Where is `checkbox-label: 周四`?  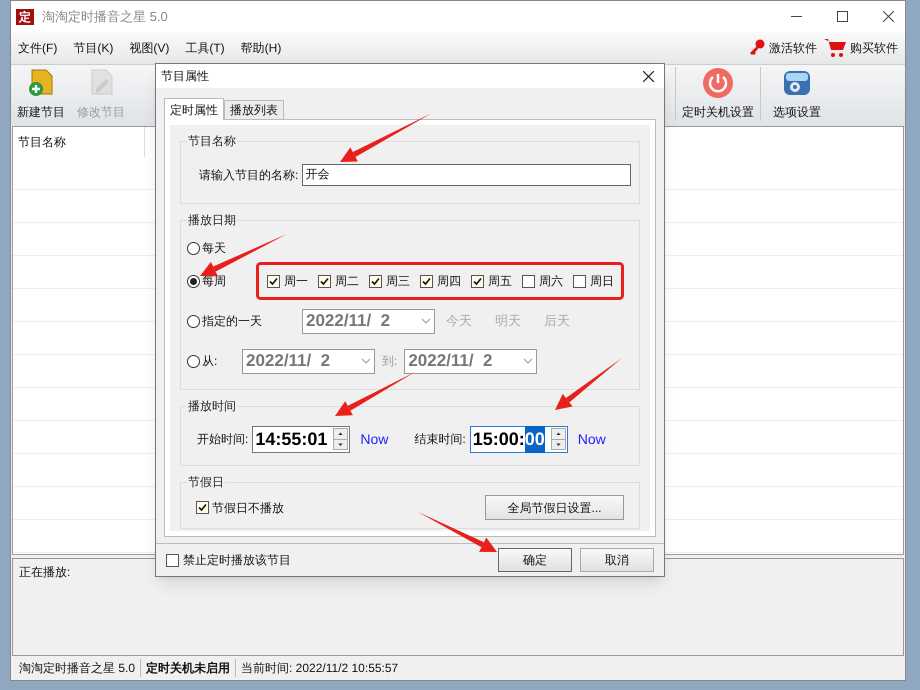 checkbox-label: 周四 is located at coordinates (449, 281).